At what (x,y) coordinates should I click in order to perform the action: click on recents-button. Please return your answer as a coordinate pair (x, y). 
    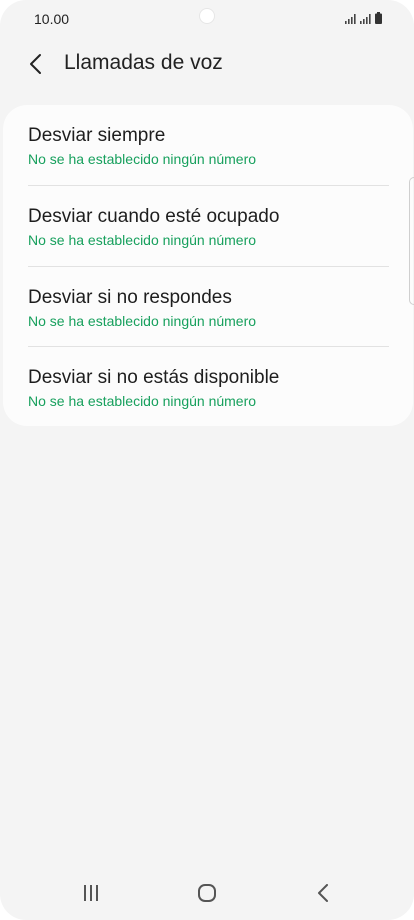
    Looking at the image, I should click on (91, 893).